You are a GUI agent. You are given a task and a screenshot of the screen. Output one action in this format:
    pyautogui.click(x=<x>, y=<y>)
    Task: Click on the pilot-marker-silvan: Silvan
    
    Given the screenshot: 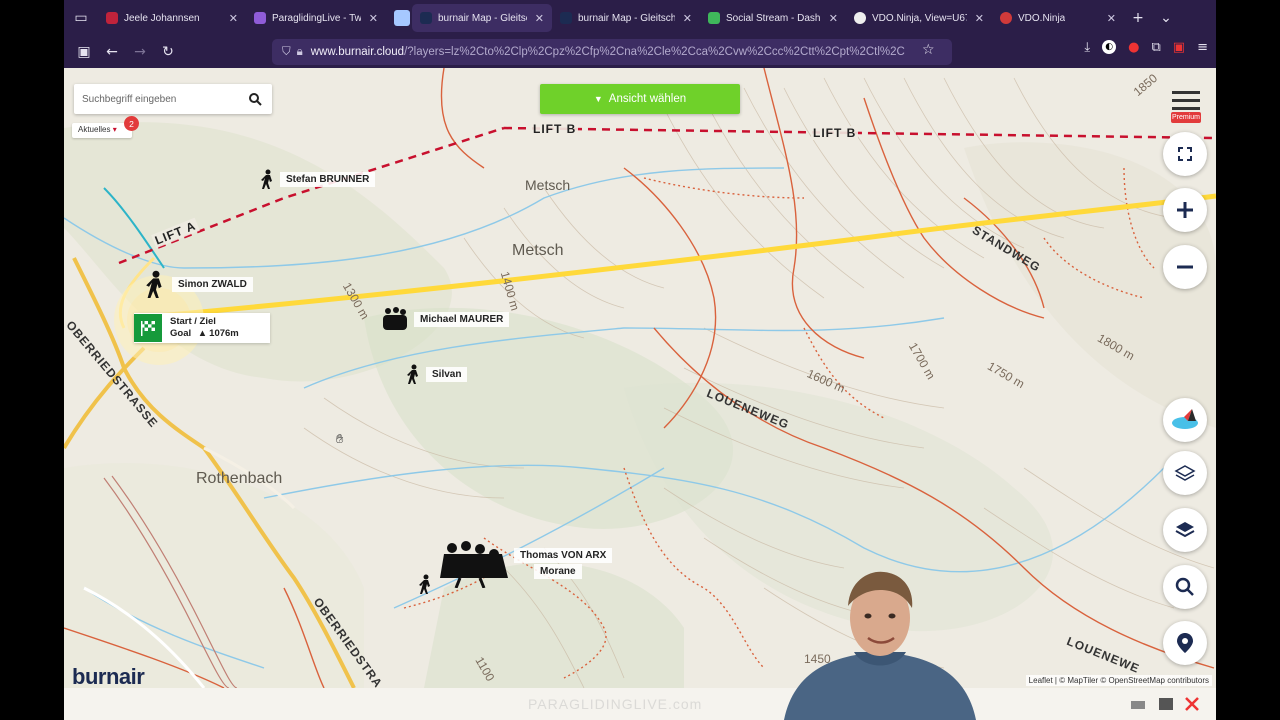 What is the action you would take?
    pyautogui.click(x=437, y=374)
    